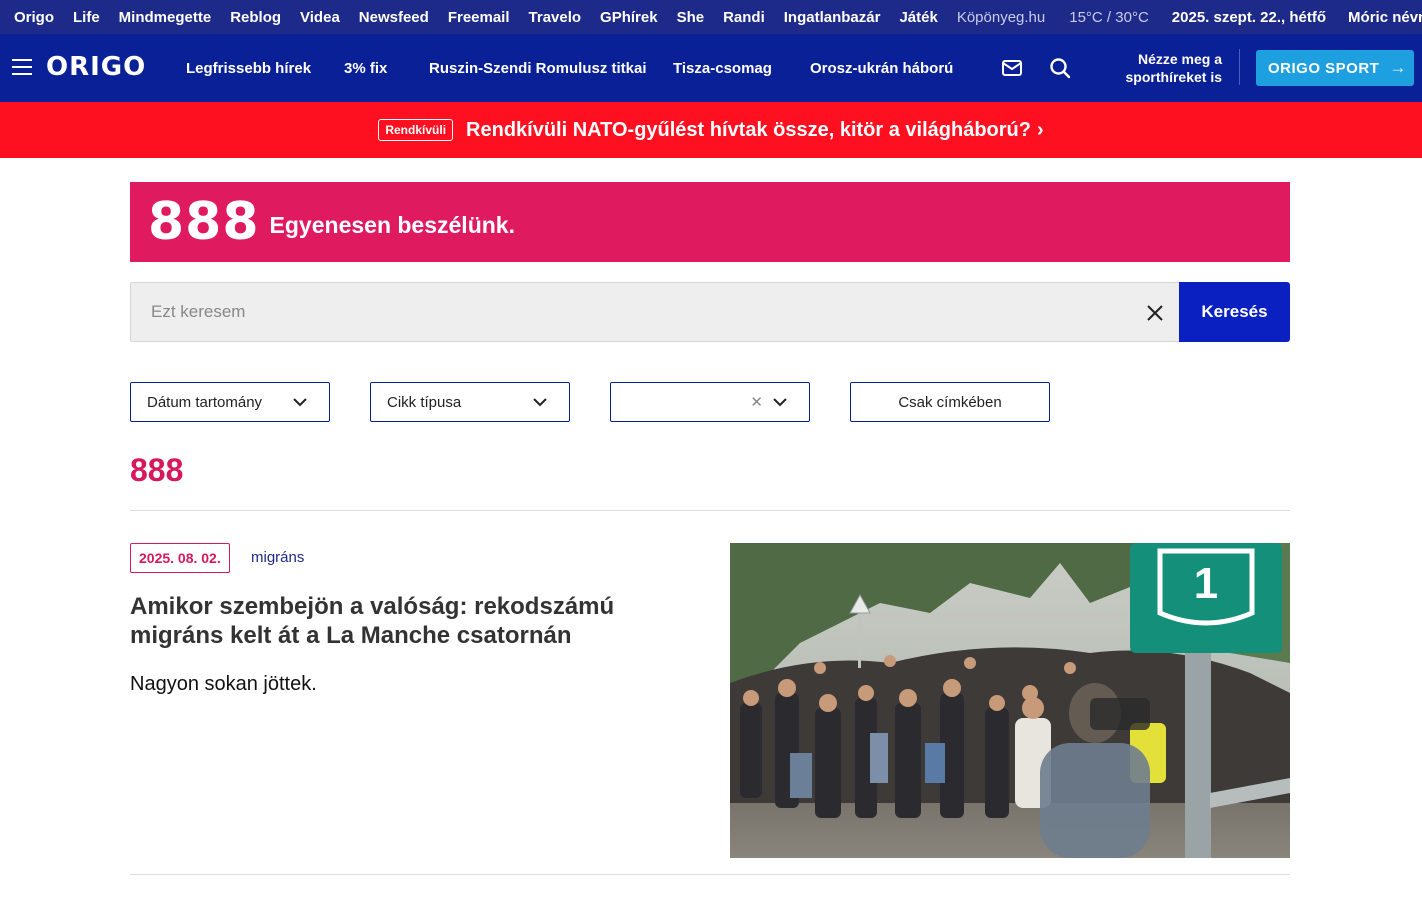 The width and height of the screenshot is (1422, 906). What do you see at coordinates (392, 224) in the screenshot?
I see `banner-slogan: Egyenesen beszélünk.` at bounding box center [392, 224].